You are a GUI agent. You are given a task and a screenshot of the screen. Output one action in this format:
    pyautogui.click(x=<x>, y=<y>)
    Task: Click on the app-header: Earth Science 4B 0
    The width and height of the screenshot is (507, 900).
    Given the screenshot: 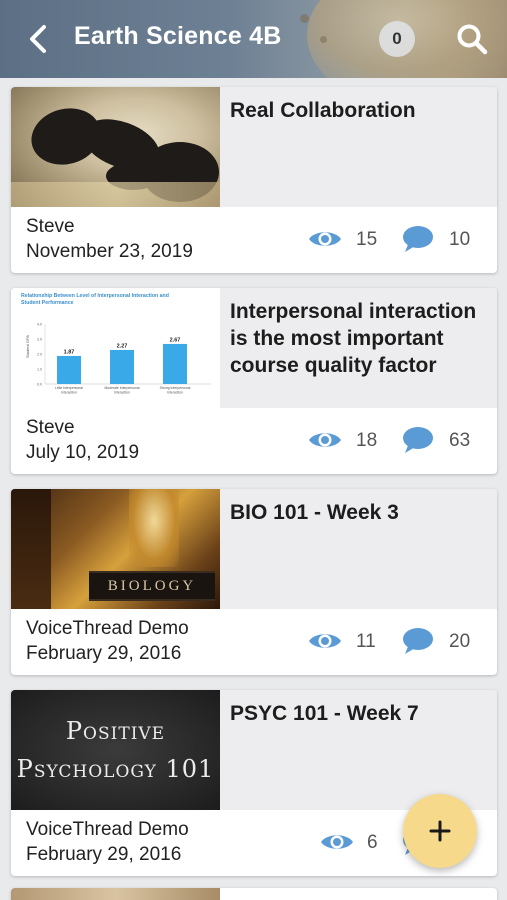 What is the action you would take?
    pyautogui.click(x=253, y=39)
    